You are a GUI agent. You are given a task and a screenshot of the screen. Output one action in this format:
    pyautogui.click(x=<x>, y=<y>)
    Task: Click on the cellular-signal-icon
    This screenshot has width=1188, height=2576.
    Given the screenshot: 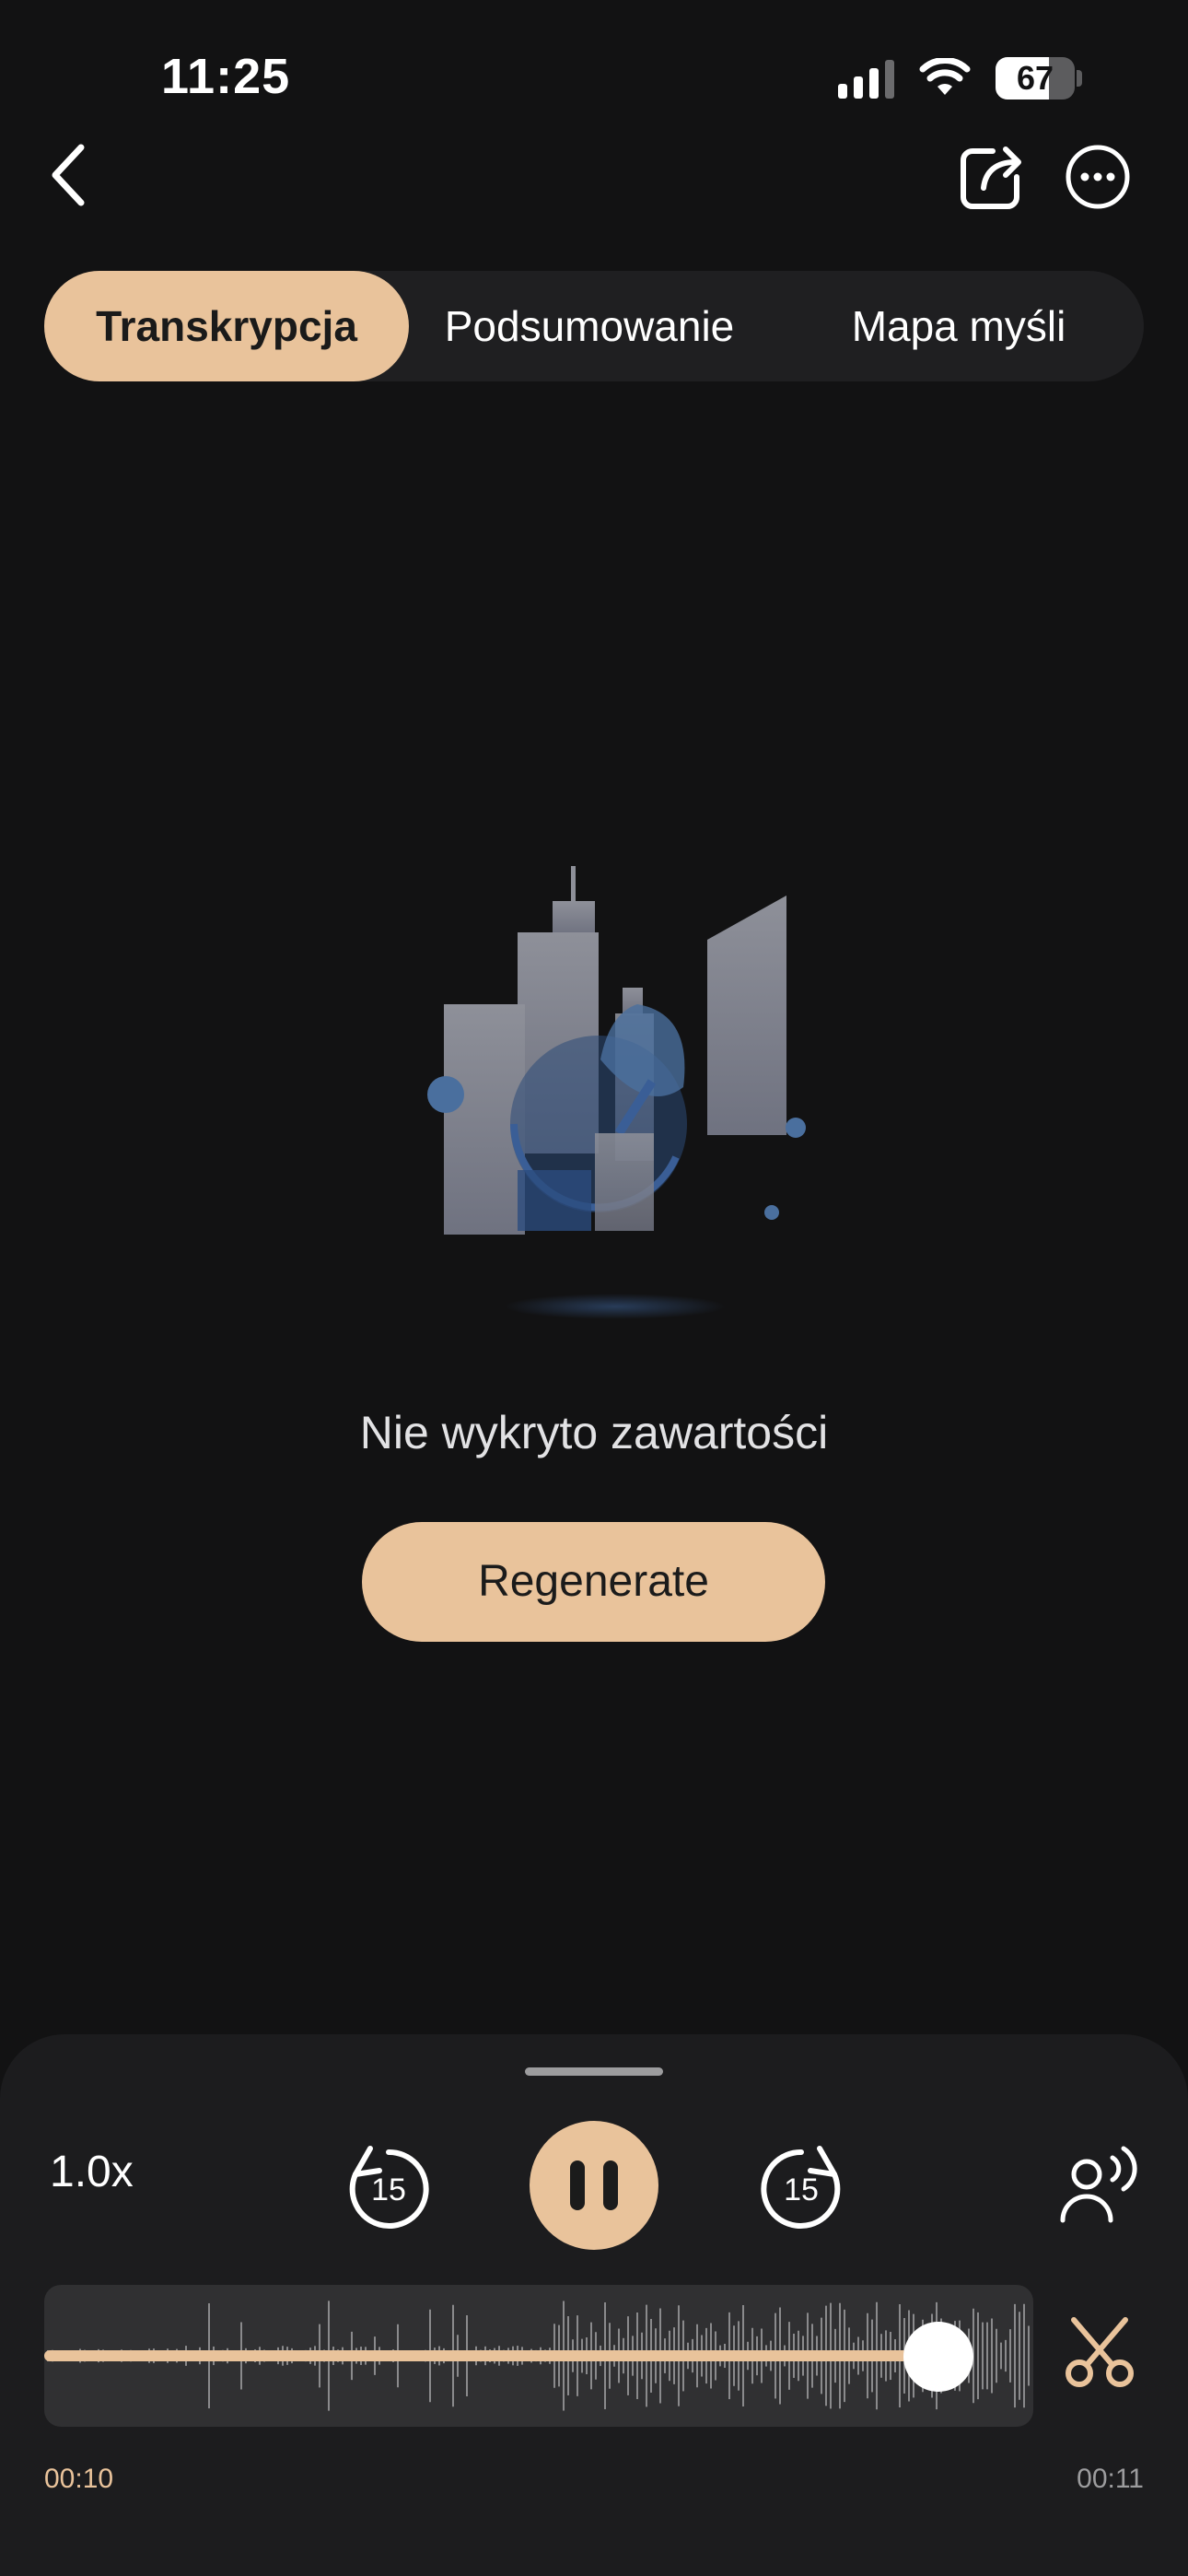 What is the action you would take?
    pyautogui.click(x=866, y=78)
    